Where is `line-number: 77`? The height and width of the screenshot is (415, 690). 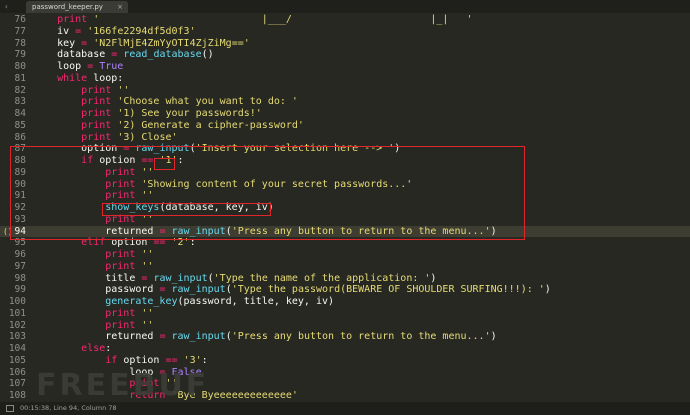
line-number: 77 is located at coordinates (20, 31).